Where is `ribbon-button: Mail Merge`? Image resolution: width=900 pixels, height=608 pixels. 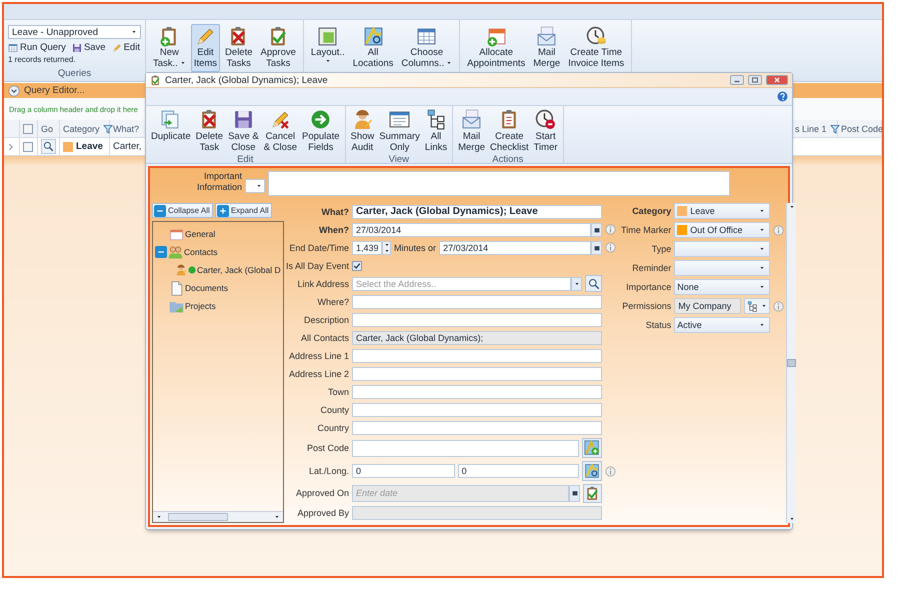
ribbon-button: Mail Merge is located at coordinates (547, 48).